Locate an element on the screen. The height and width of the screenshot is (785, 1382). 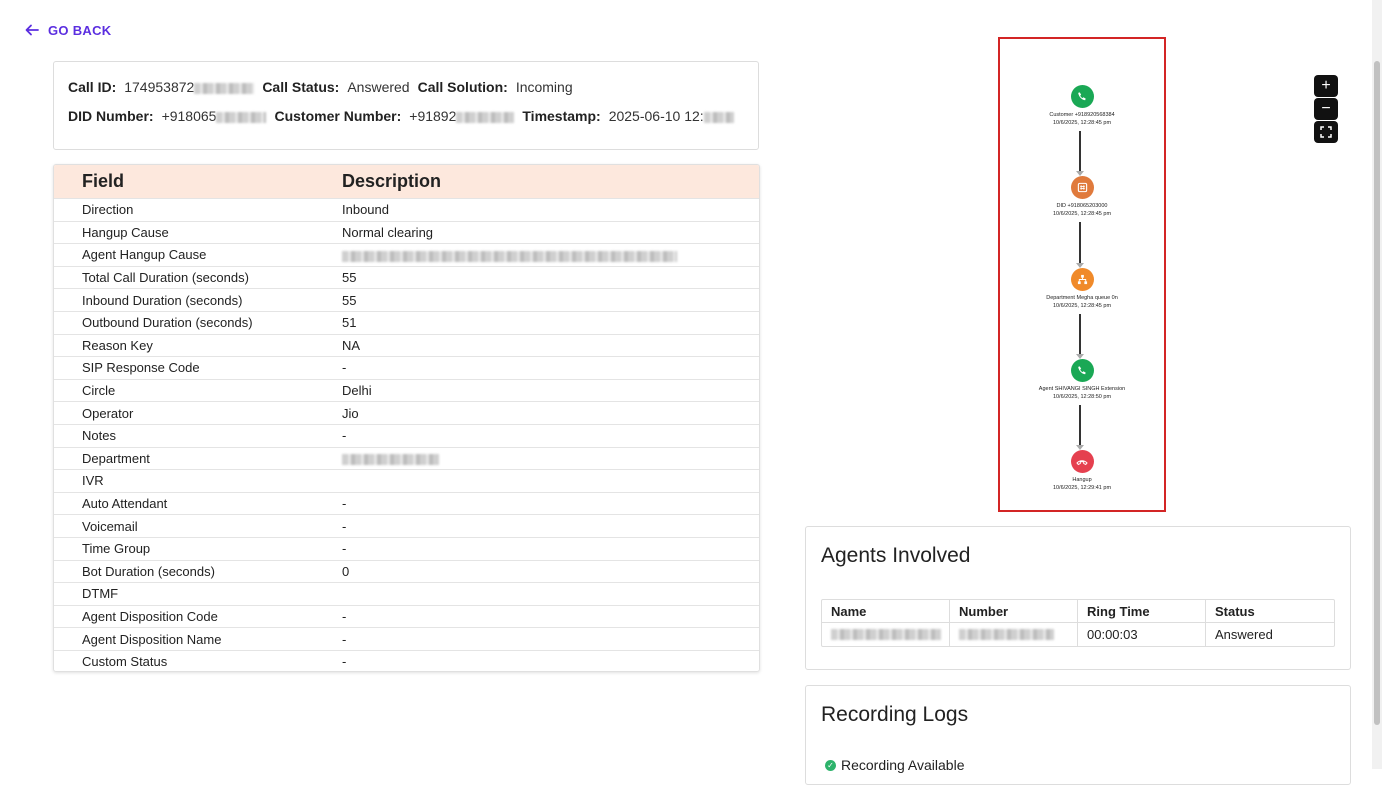
recording-status: ✓ Recording Available is located at coordinates (1087, 765).